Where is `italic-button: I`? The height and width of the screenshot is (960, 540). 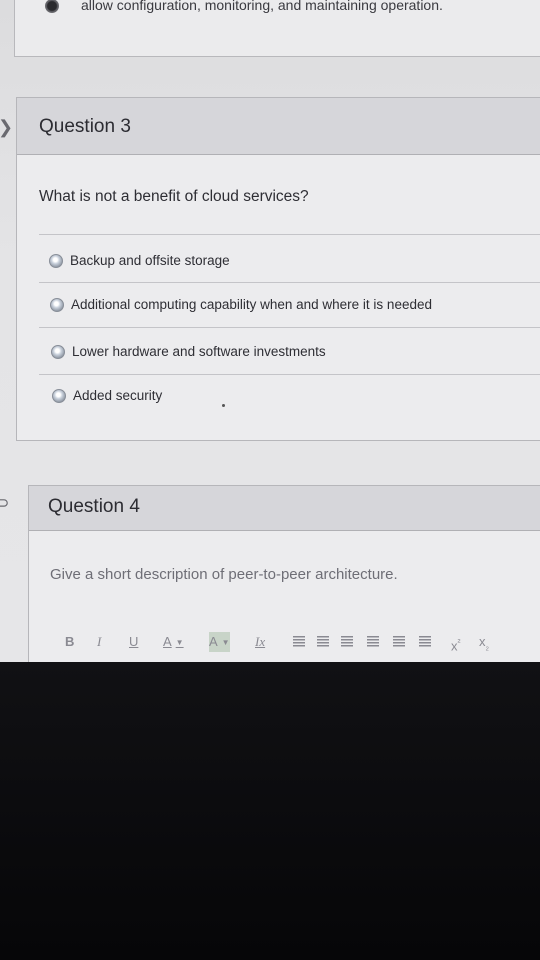
italic-button: I is located at coordinates (99, 642).